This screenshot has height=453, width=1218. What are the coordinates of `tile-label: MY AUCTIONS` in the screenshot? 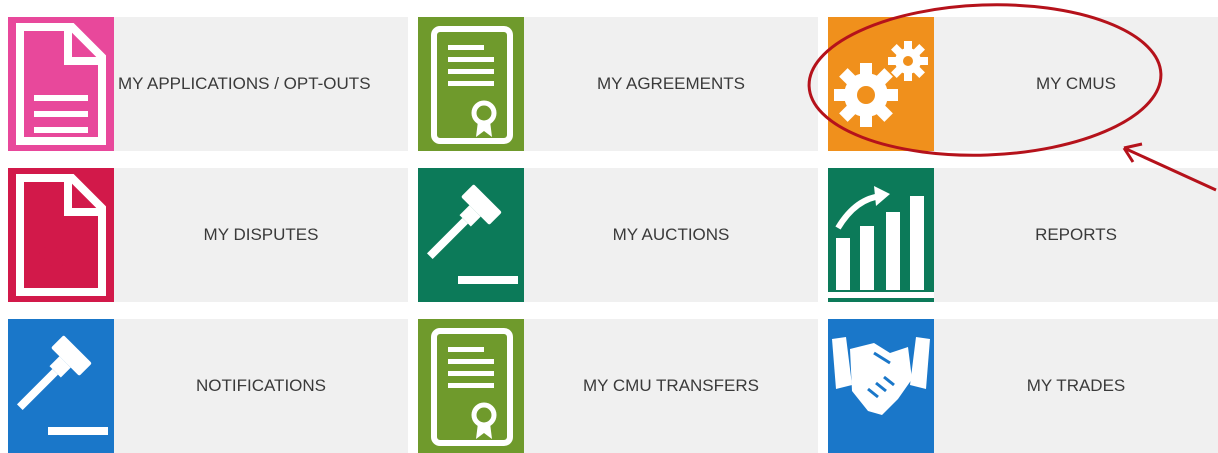 It's located at (671, 234).